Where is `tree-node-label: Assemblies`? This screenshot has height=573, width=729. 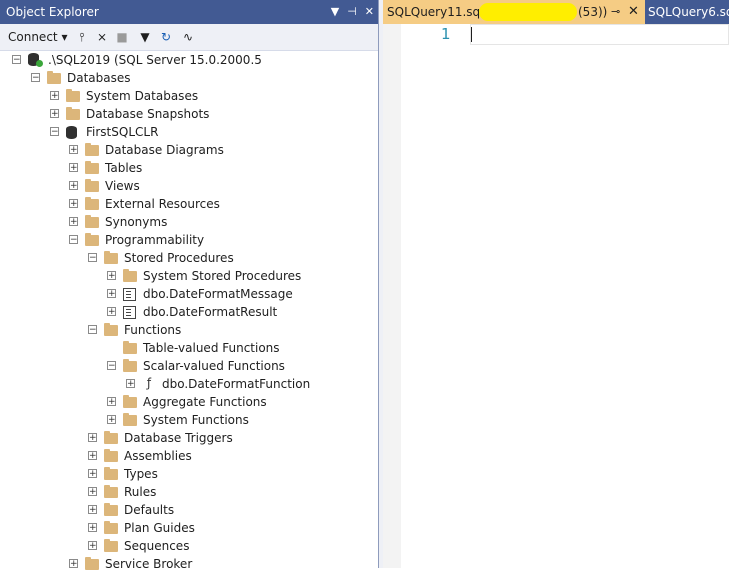
tree-node-label: Assemblies is located at coordinates (158, 456).